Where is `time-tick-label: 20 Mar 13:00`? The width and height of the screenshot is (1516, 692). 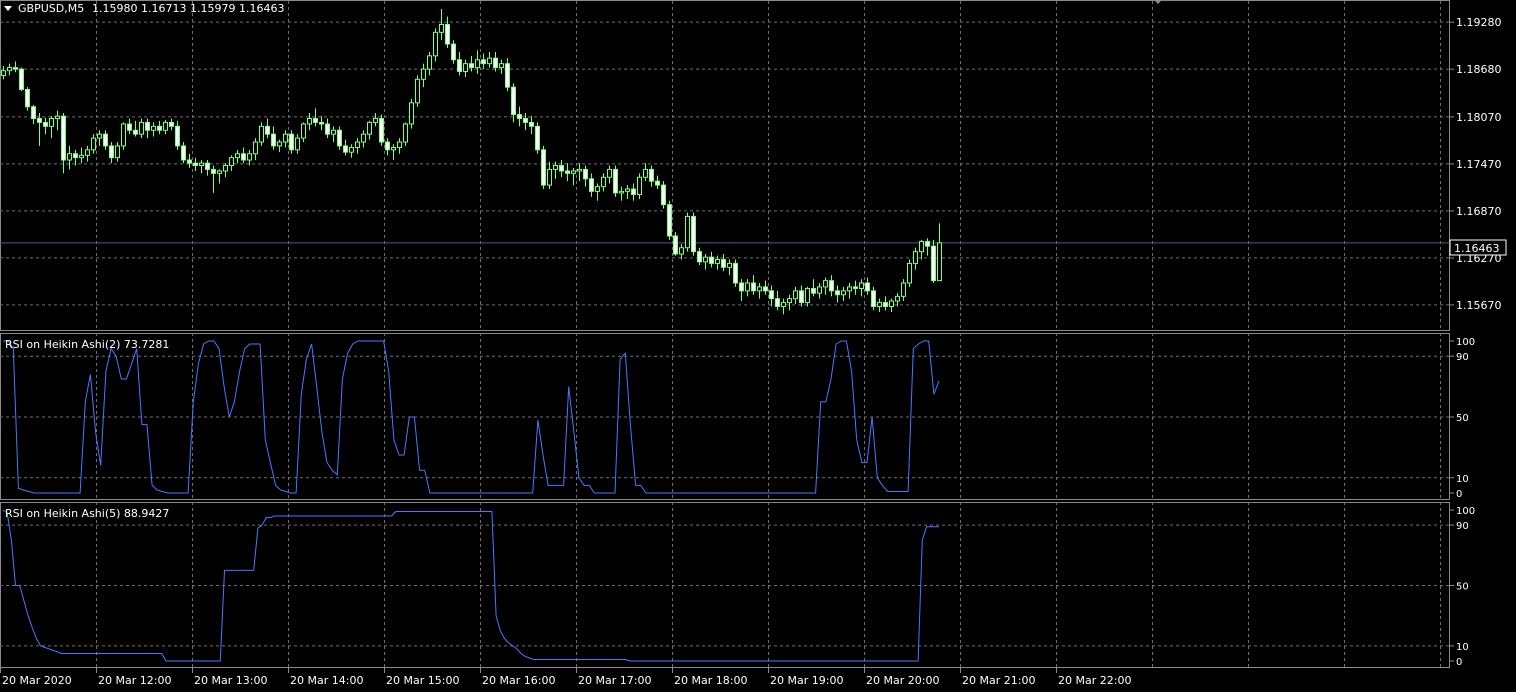 time-tick-label: 20 Mar 13:00 is located at coordinates (230, 680).